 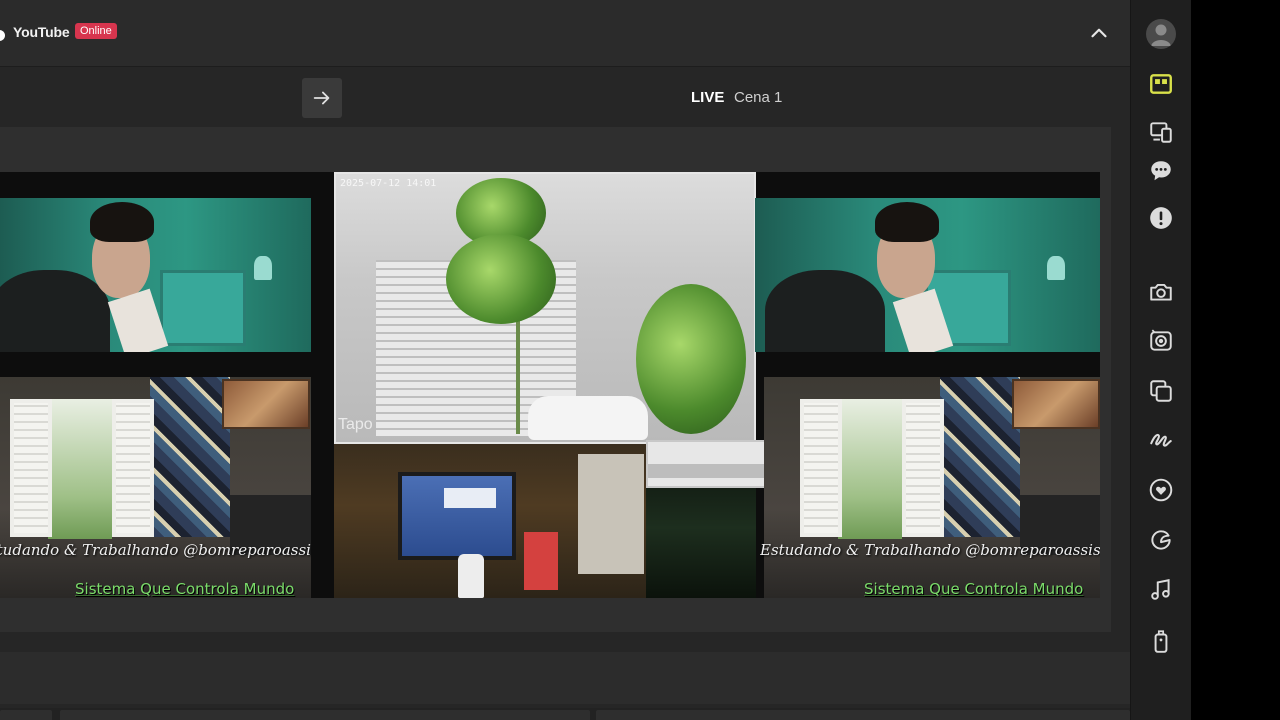 I want to click on window-capture-dialog, so click(x=706, y=464).